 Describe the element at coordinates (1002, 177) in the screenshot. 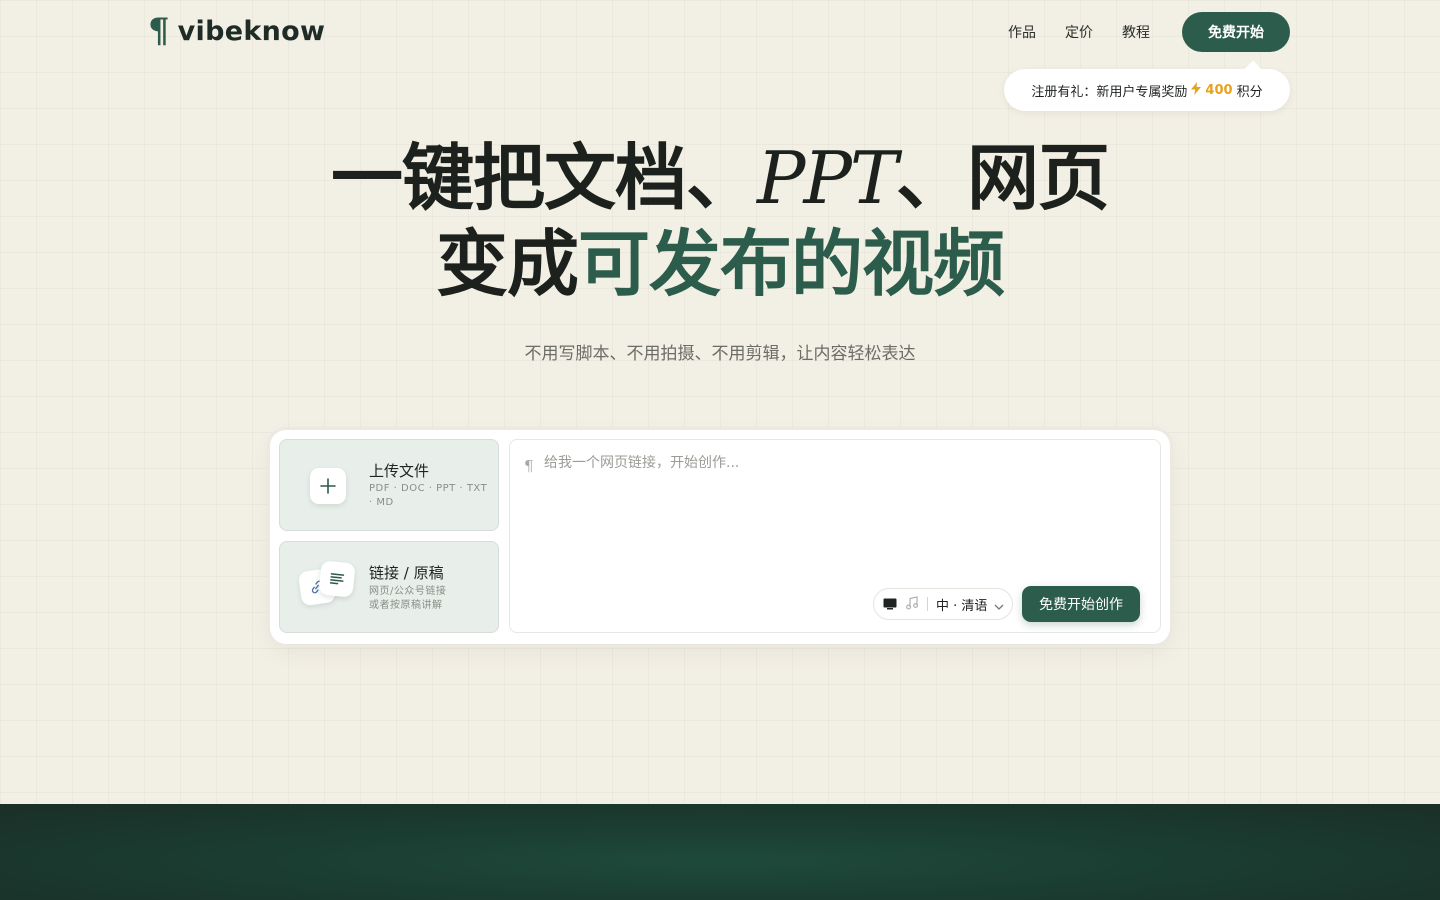

I see `hero-line1-post: 、网页` at that location.